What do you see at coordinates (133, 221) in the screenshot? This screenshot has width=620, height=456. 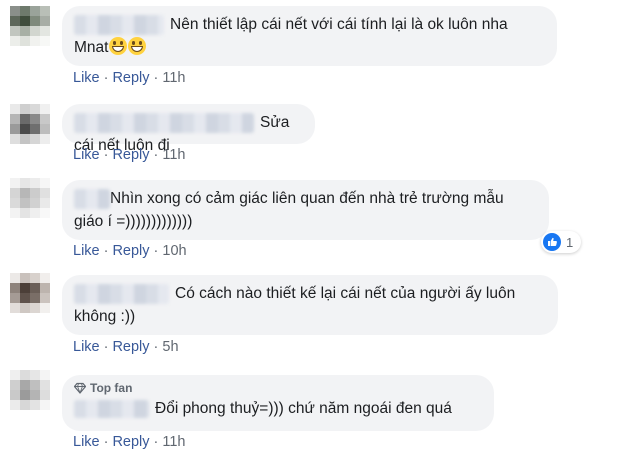 I see `comment-text-line2: giáo í =)))))))))))))` at bounding box center [133, 221].